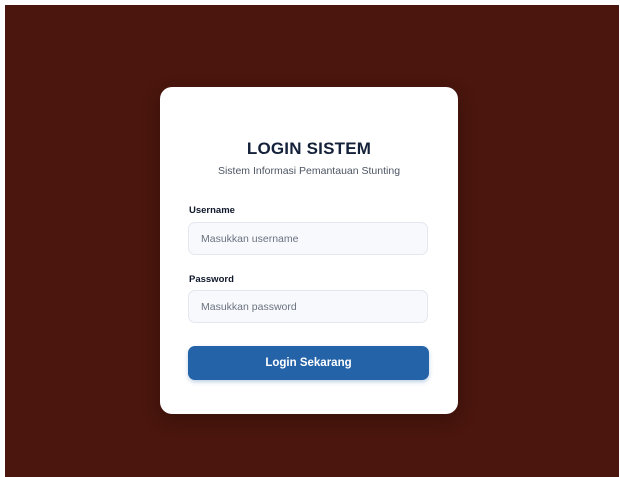 The width and height of the screenshot is (620, 477). I want to click on login-subtitle: Sistem Informasi Pemantauan Stunting, so click(309, 171).